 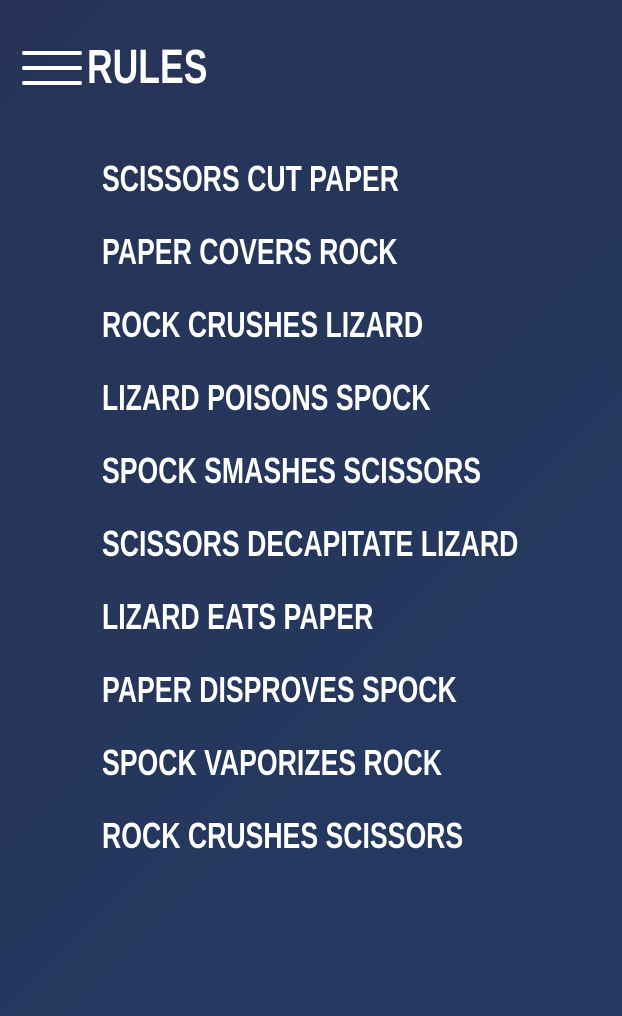 What do you see at coordinates (251, 178) in the screenshot?
I see `rule-text: SCISSORS CUT PAPER` at bounding box center [251, 178].